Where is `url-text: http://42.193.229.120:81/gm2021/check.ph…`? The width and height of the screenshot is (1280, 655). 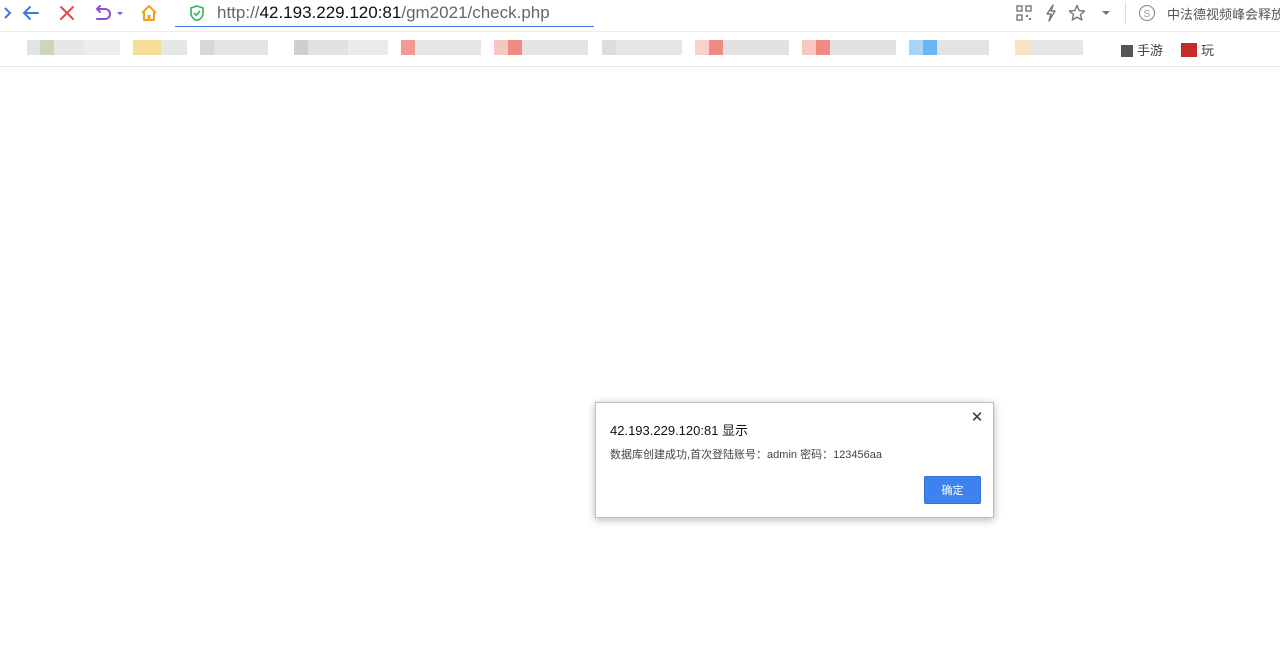
url-text: http://42.193.229.120:81/gm2021/check.ph… is located at coordinates (383, 13).